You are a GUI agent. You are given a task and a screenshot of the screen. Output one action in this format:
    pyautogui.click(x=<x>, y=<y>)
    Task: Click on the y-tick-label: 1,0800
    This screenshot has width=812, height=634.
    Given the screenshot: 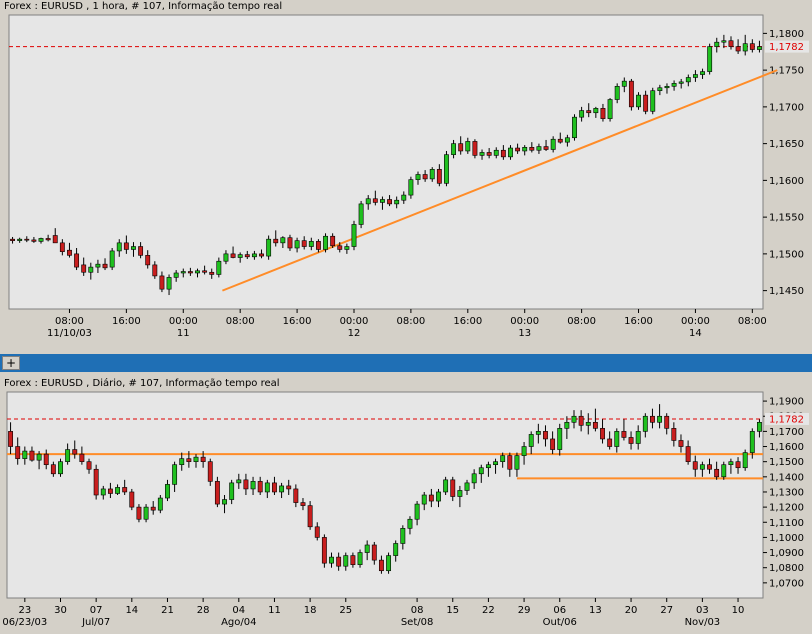 What is the action you would take?
    pyautogui.click(x=786, y=568)
    